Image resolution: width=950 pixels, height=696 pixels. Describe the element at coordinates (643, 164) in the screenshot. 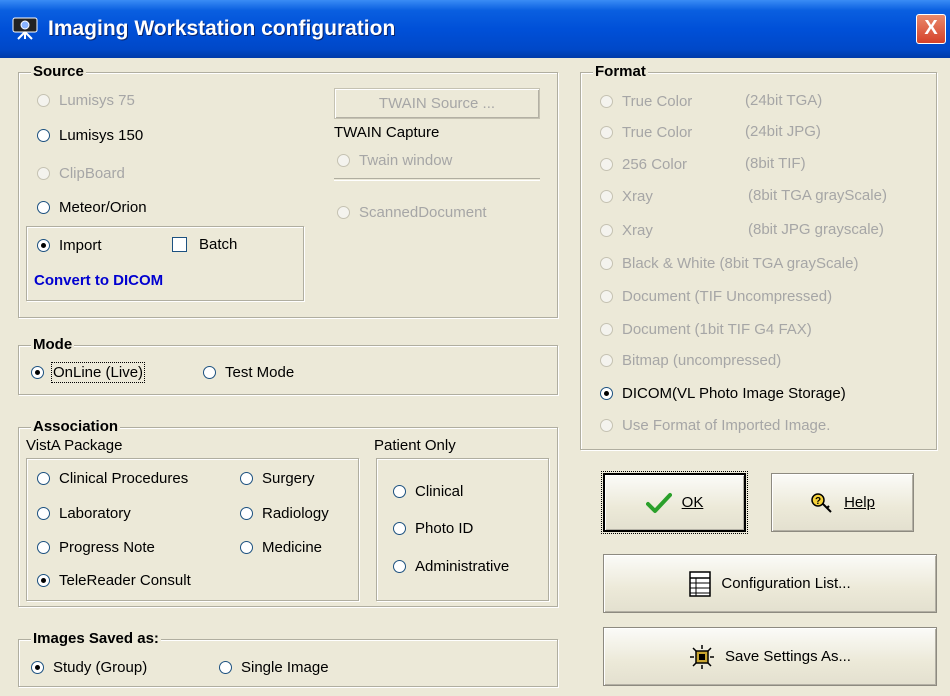

I see `format-option: 256 Color` at that location.